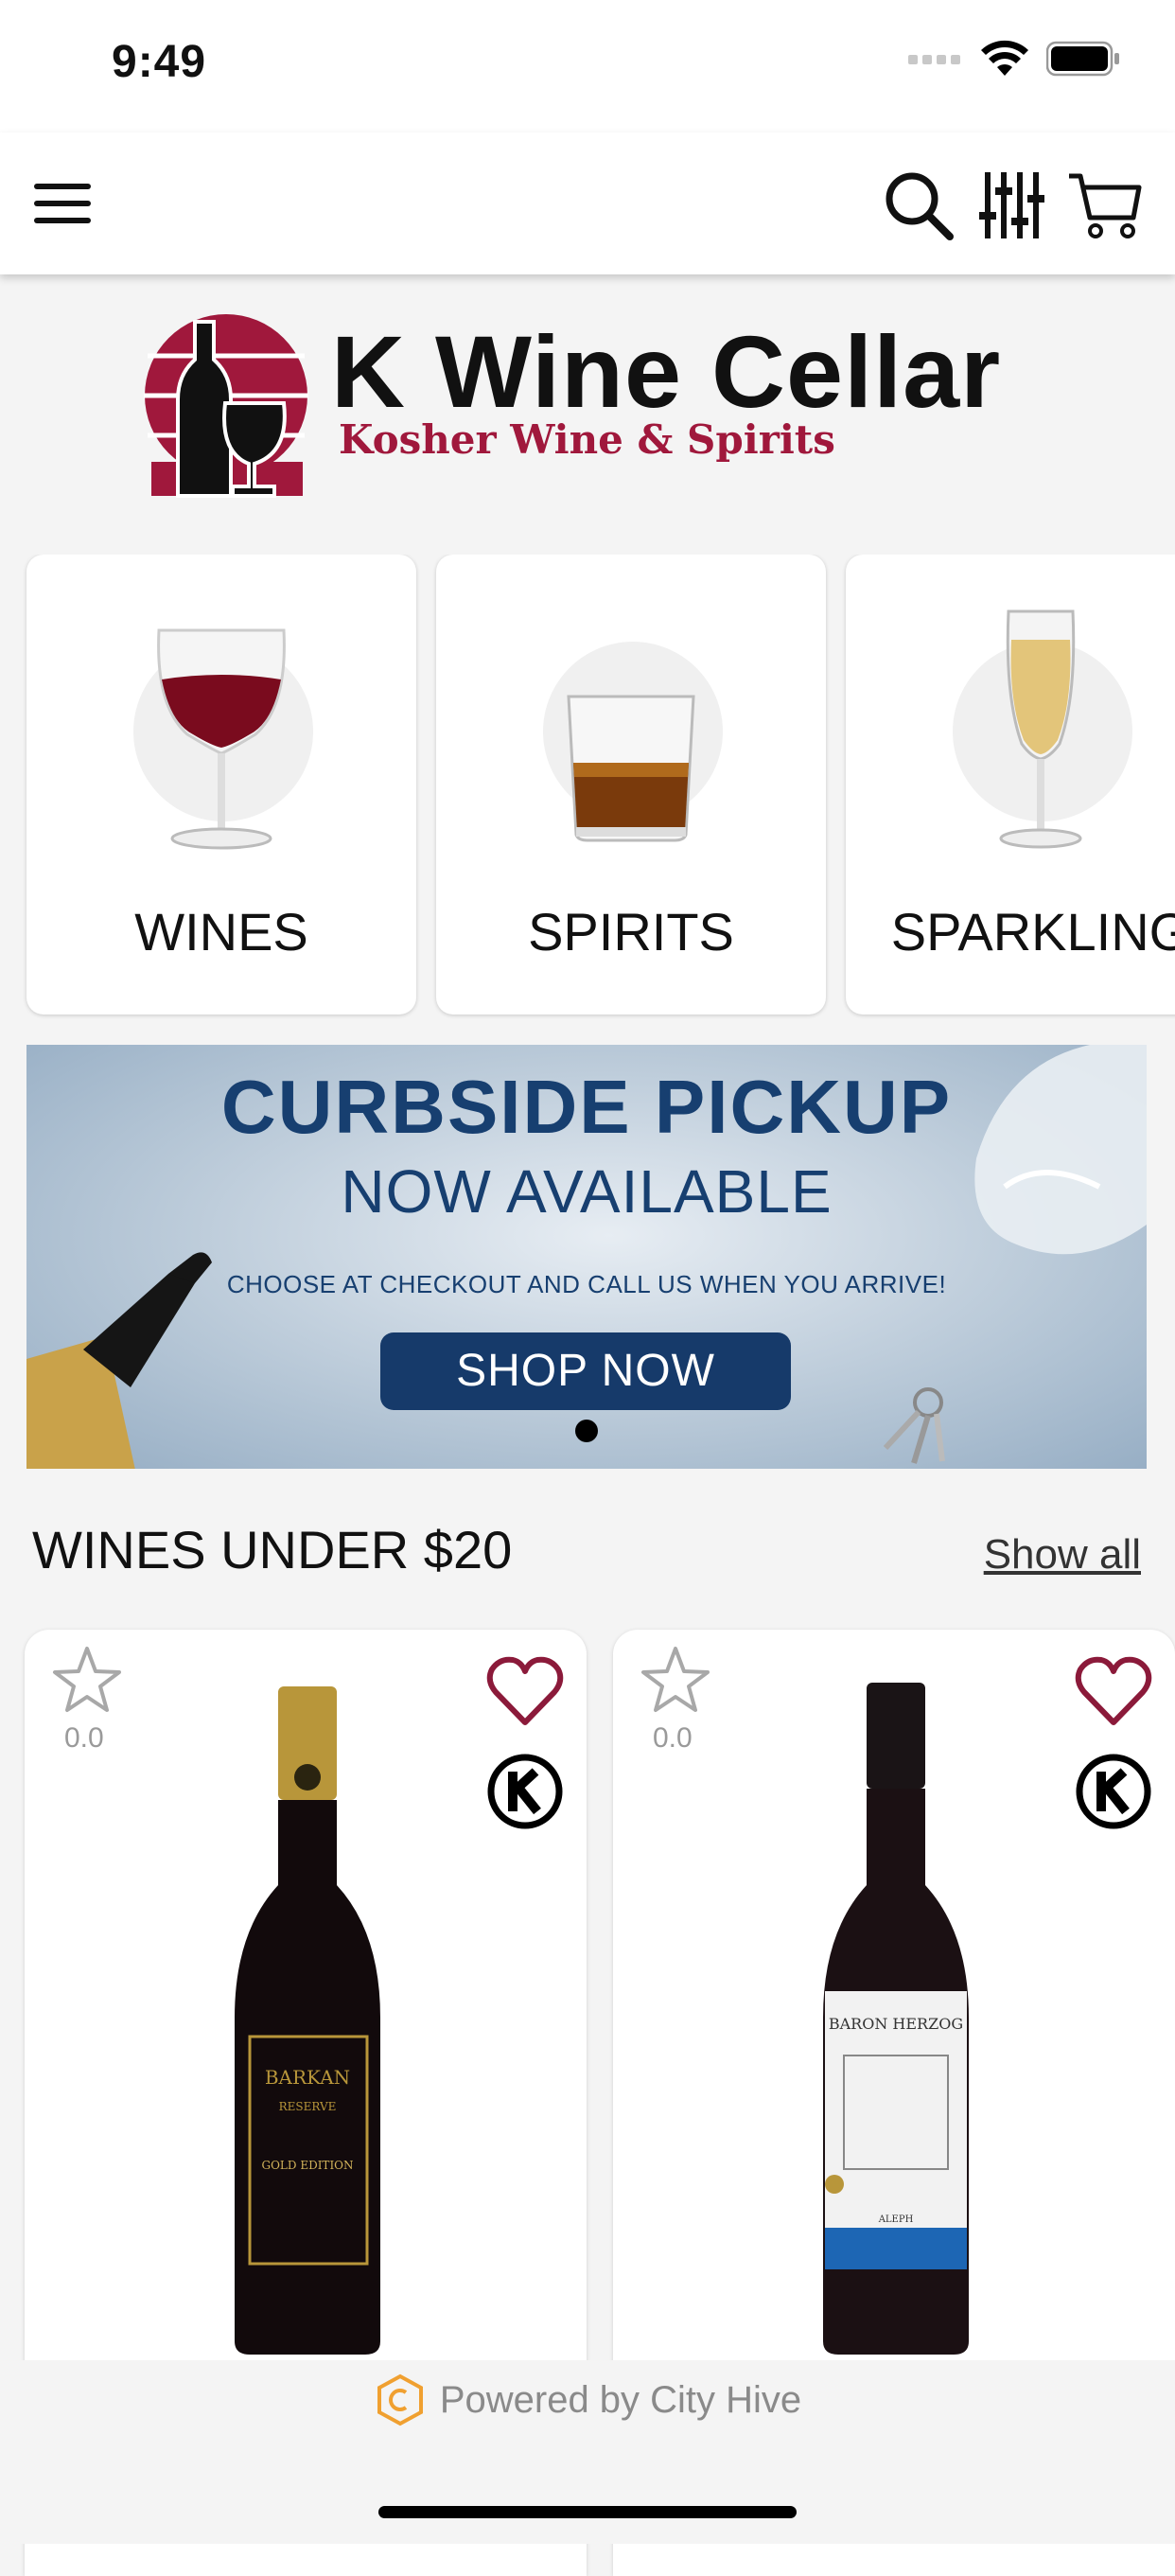 Image resolution: width=1175 pixels, height=2576 pixels. Describe the element at coordinates (307, 2077) in the screenshot. I see `bottle-label-brand: BARKAN` at that location.